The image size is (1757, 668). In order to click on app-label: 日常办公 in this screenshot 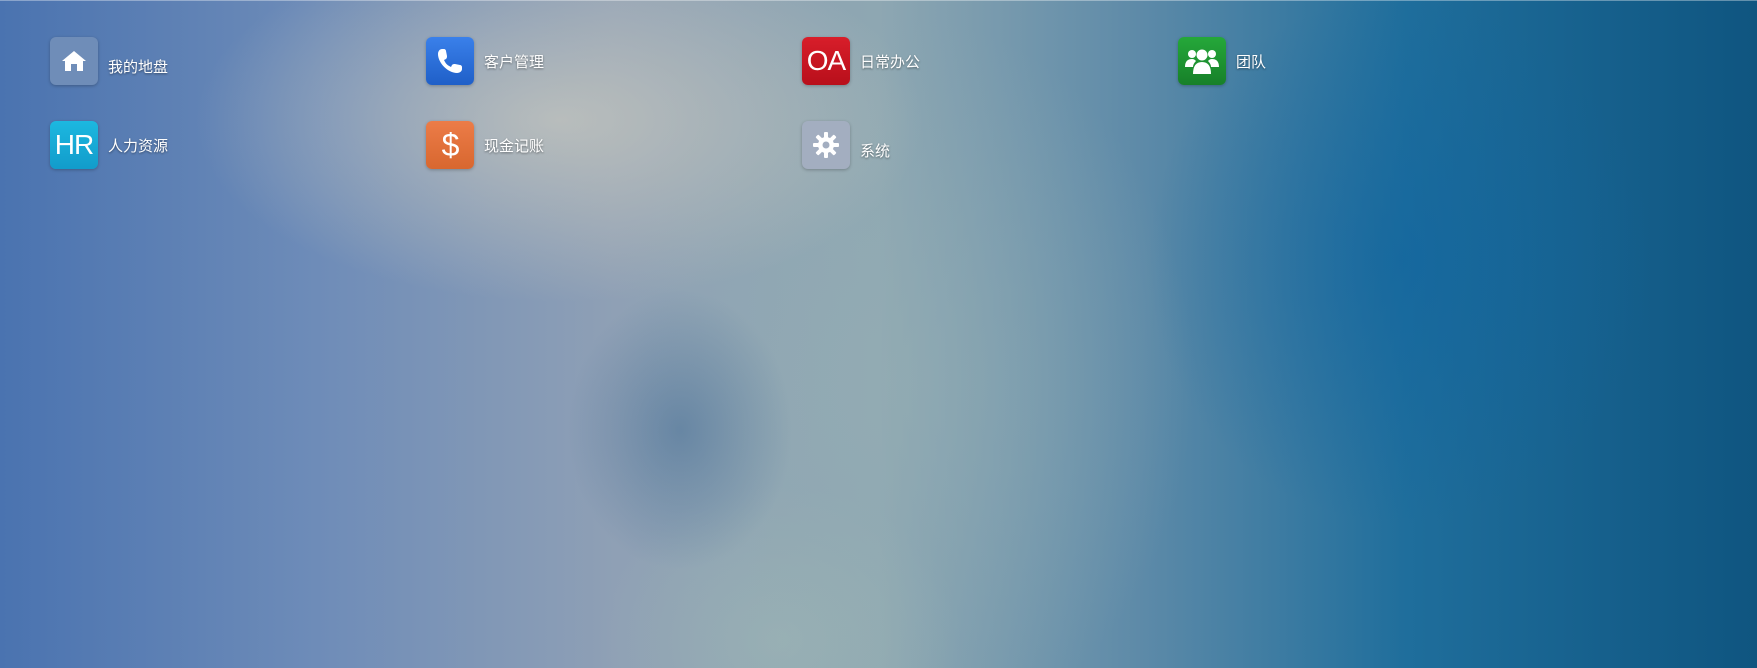, I will do `click(890, 61)`.